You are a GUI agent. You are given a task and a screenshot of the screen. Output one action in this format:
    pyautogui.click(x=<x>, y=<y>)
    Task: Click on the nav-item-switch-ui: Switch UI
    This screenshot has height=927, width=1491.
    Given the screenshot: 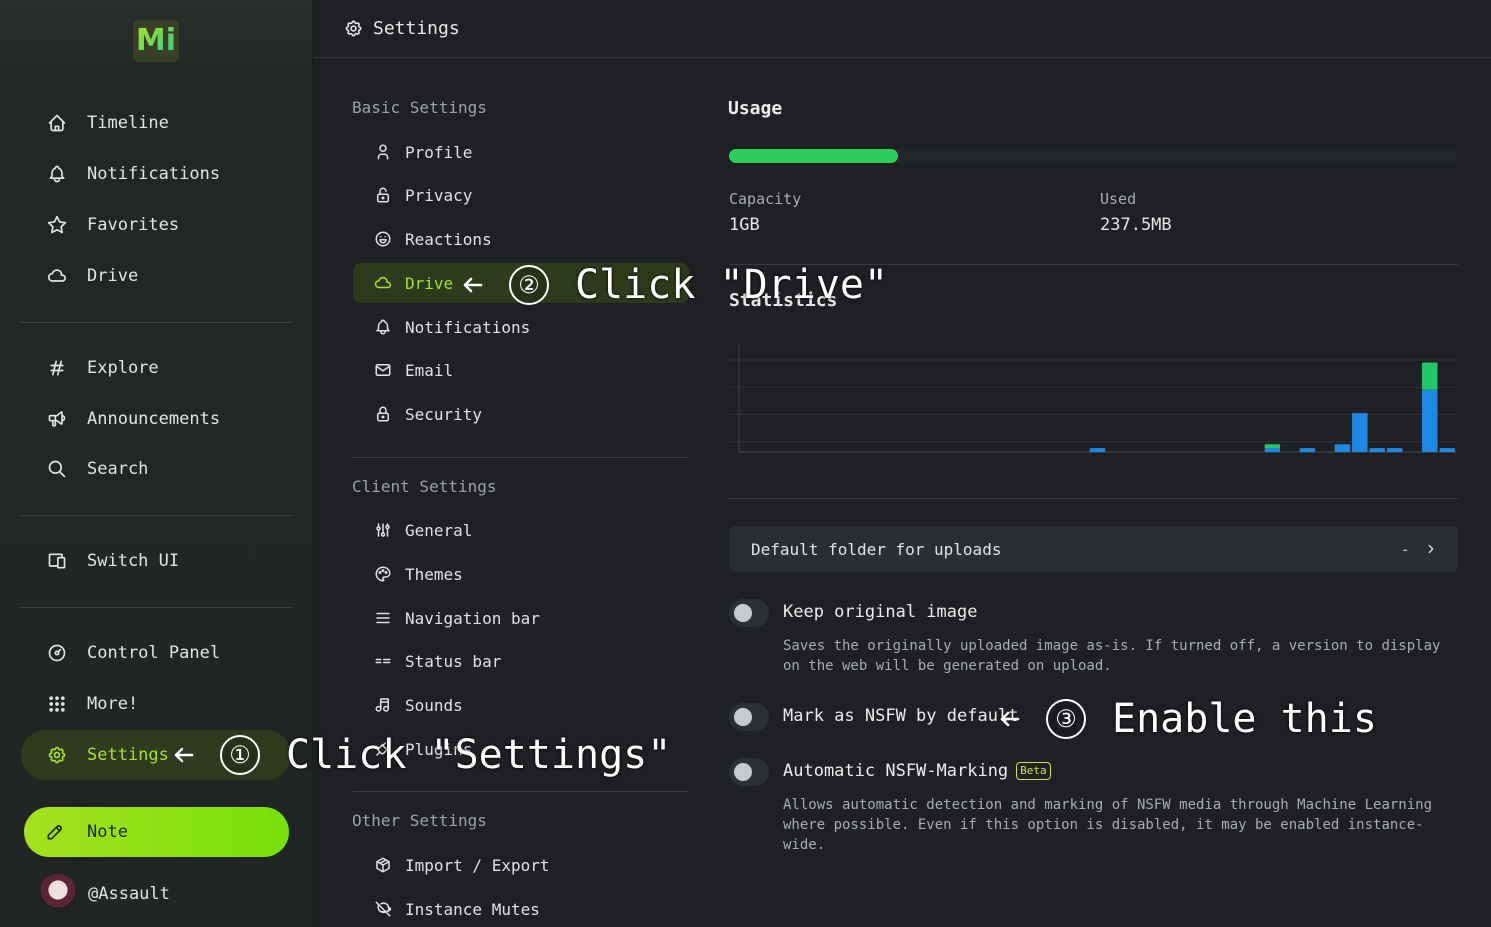 What is the action you would take?
    pyautogui.click(x=111, y=561)
    